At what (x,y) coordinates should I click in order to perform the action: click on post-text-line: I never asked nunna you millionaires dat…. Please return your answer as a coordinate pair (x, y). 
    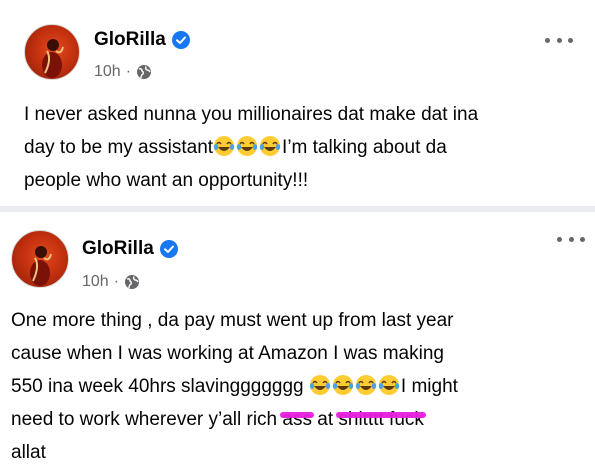
    Looking at the image, I should click on (251, 114).